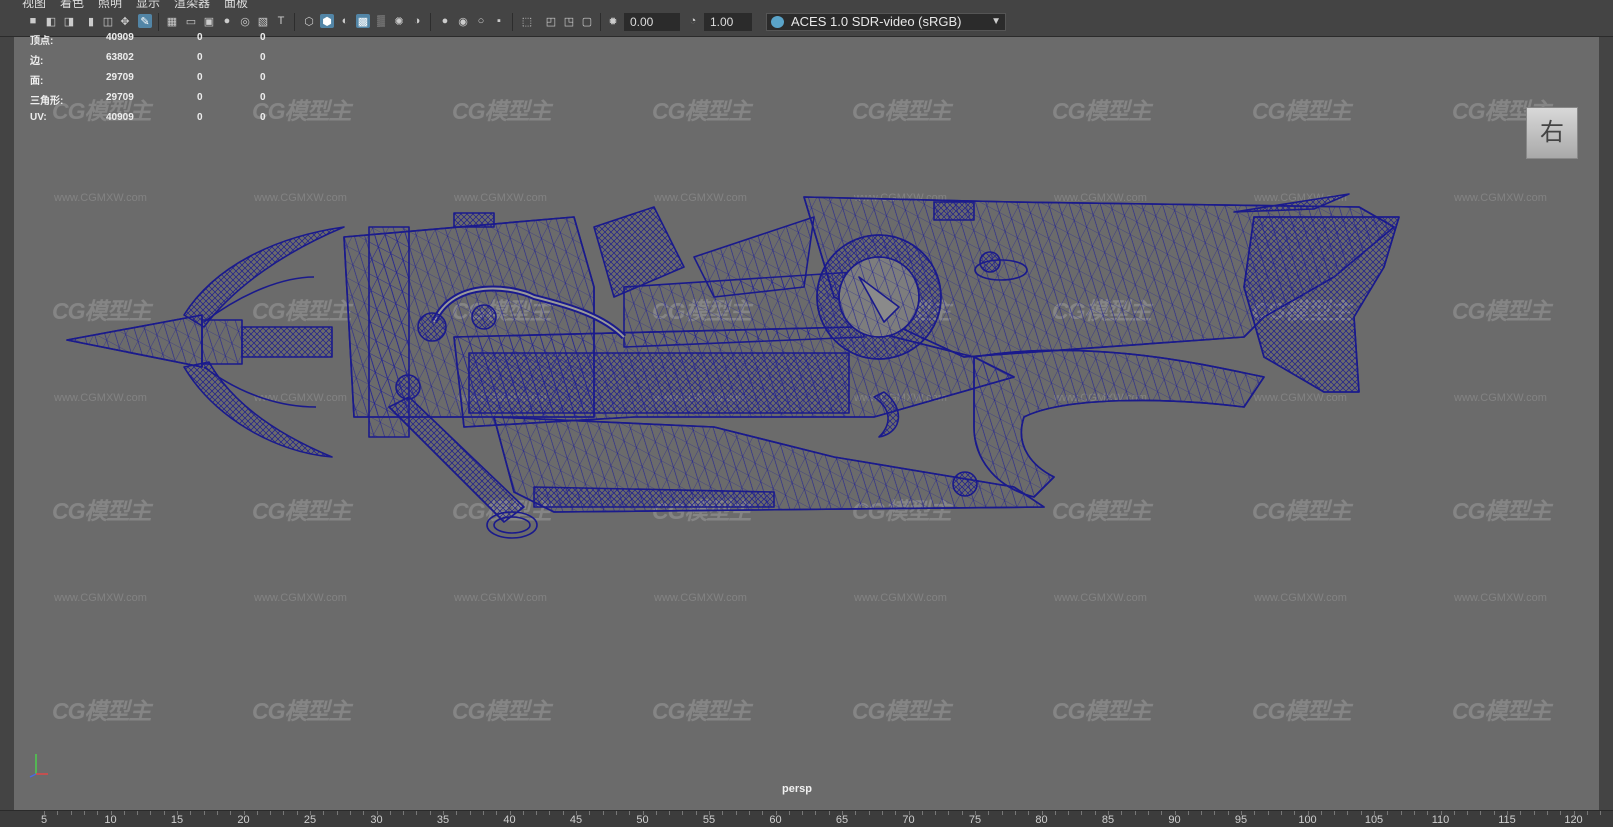 The image size is (1613, 827). I want to click on hud-value: 40909, so click(120, 117).